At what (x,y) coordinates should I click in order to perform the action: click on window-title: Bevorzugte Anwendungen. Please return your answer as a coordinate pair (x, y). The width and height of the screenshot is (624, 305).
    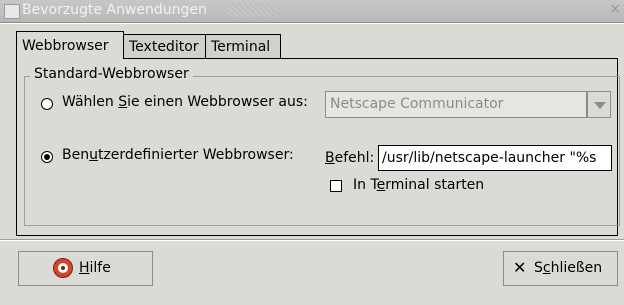
    Looking at the image, I should click on (114, 10).